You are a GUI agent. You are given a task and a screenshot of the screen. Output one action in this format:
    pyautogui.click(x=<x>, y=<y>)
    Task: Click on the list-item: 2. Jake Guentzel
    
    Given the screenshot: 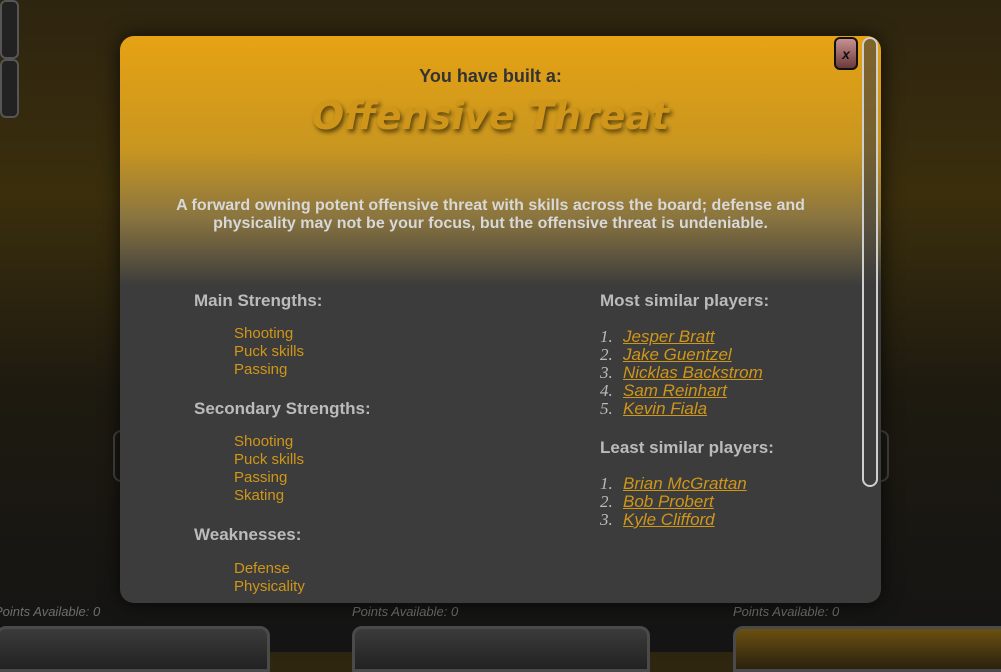 What is the action you would take?
    pyautogui.click(x=681, y=355)
    